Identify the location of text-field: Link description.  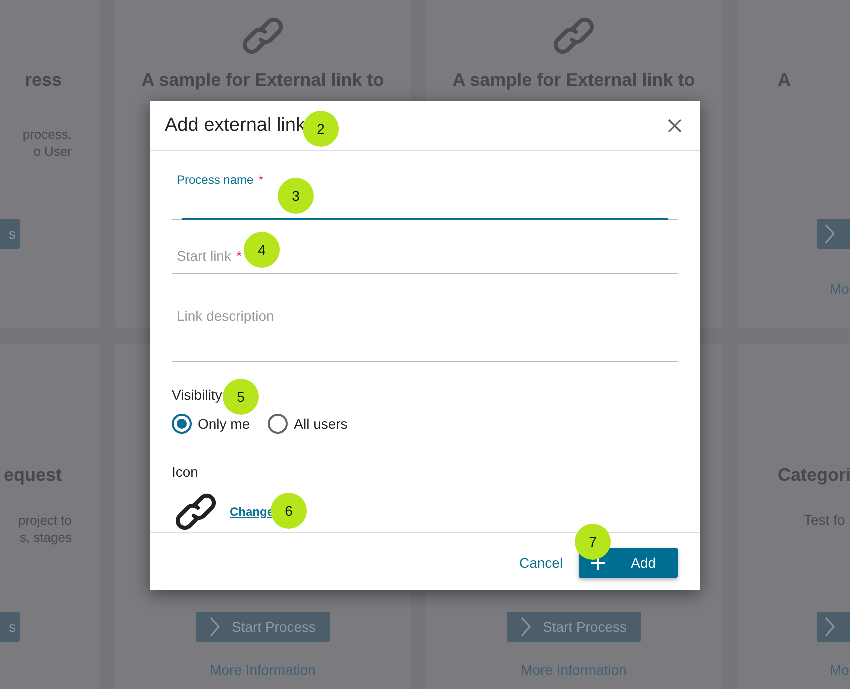
(425, 318).